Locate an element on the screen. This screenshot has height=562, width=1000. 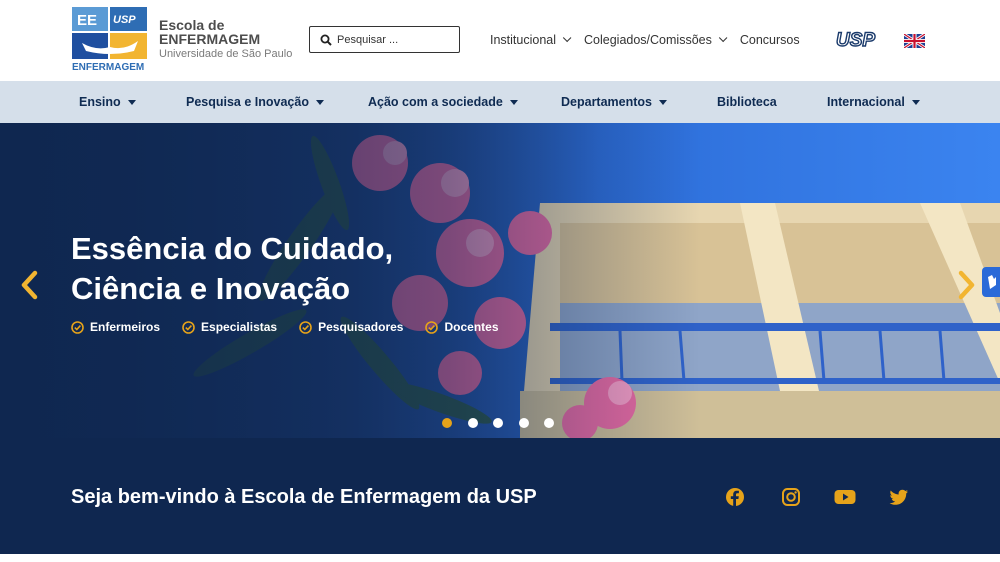
nav-ensino: Ensino is located at coordinates (107, 102).